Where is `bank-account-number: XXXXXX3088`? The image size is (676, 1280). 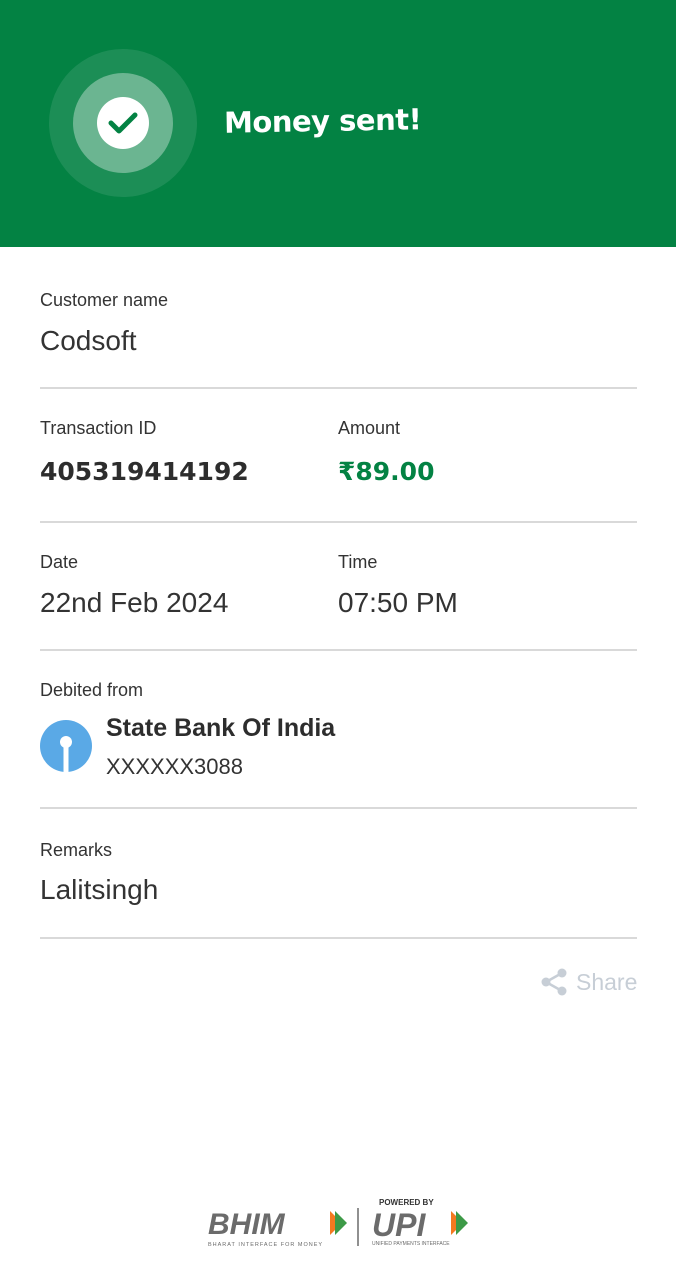 bank-account-number: XXXXXX3088 is located at coordinates (174, 766).